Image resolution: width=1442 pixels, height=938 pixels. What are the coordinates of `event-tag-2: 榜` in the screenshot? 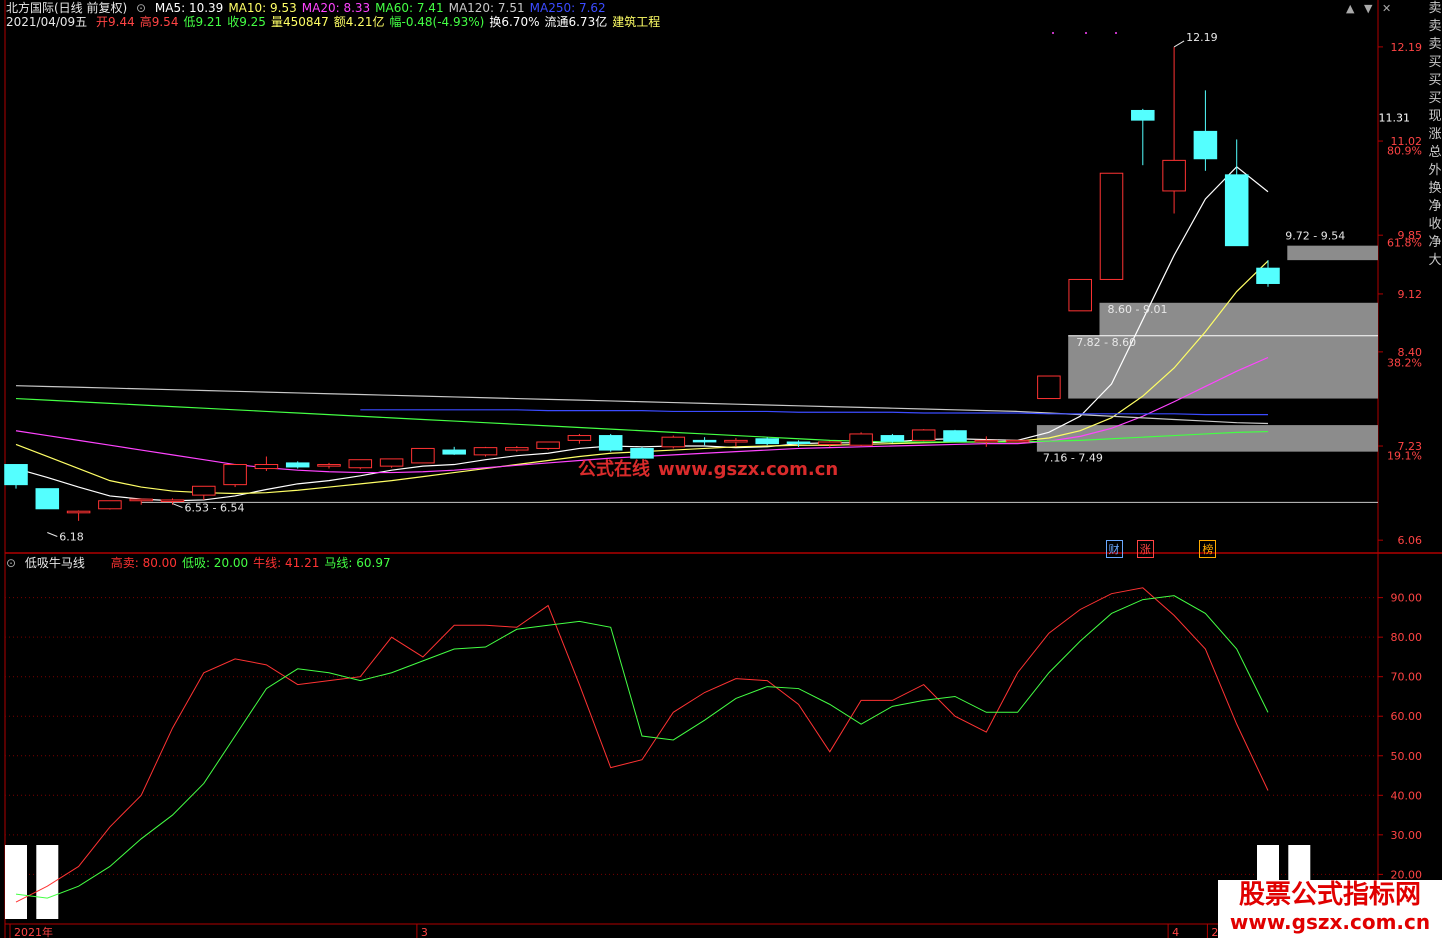 It's located at (1208, 549).